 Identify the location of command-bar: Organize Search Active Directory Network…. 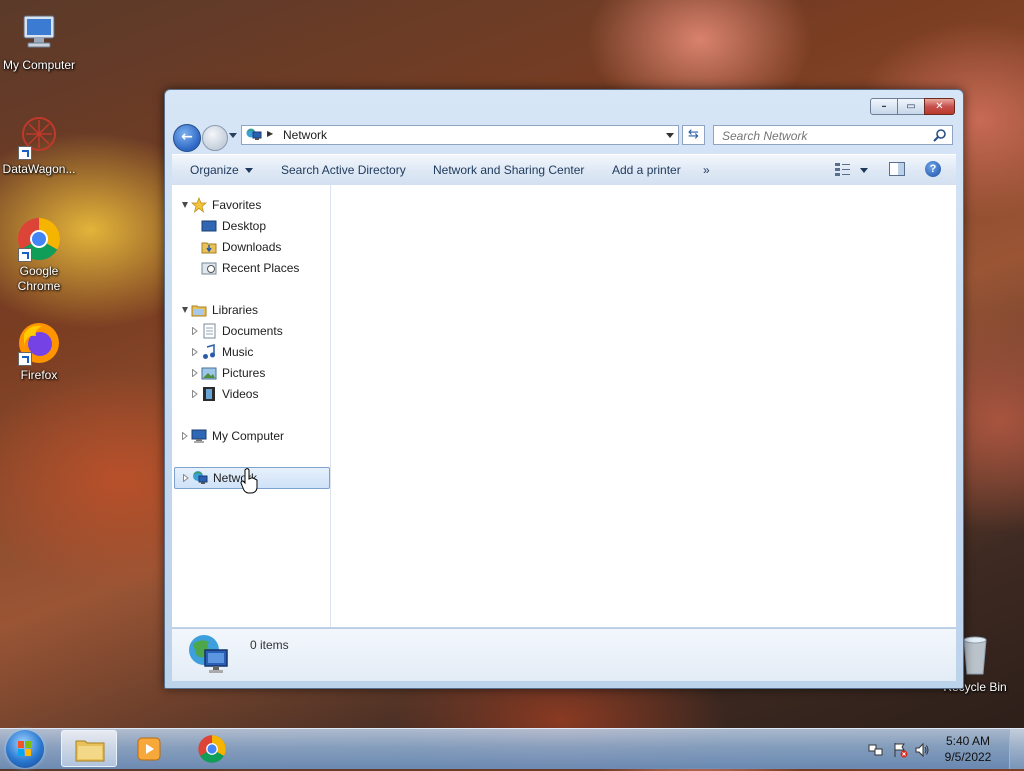
(564, 170).